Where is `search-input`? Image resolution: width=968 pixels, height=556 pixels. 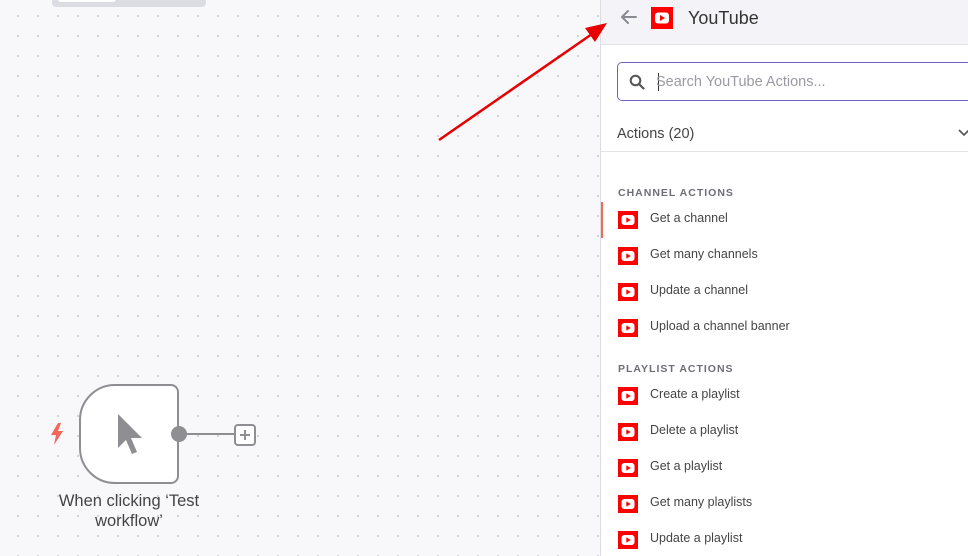 search-input is located at coordinates (806, 82).